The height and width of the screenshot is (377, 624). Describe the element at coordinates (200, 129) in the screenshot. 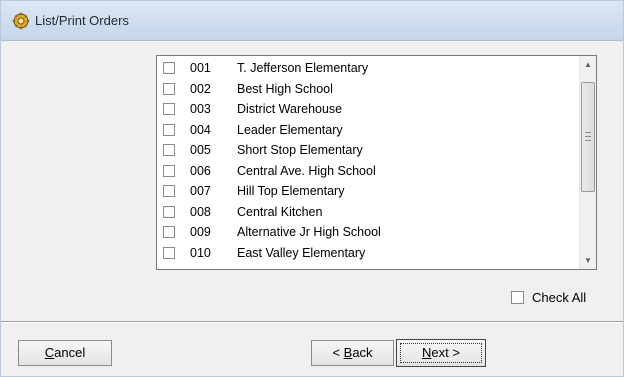

I see `item-code: 004` at that location.